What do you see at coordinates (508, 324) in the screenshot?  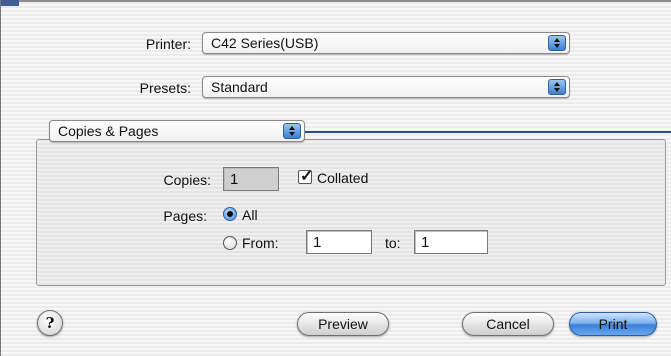 I see `cancel-button: Cancel` at bounding box center [508, 324].